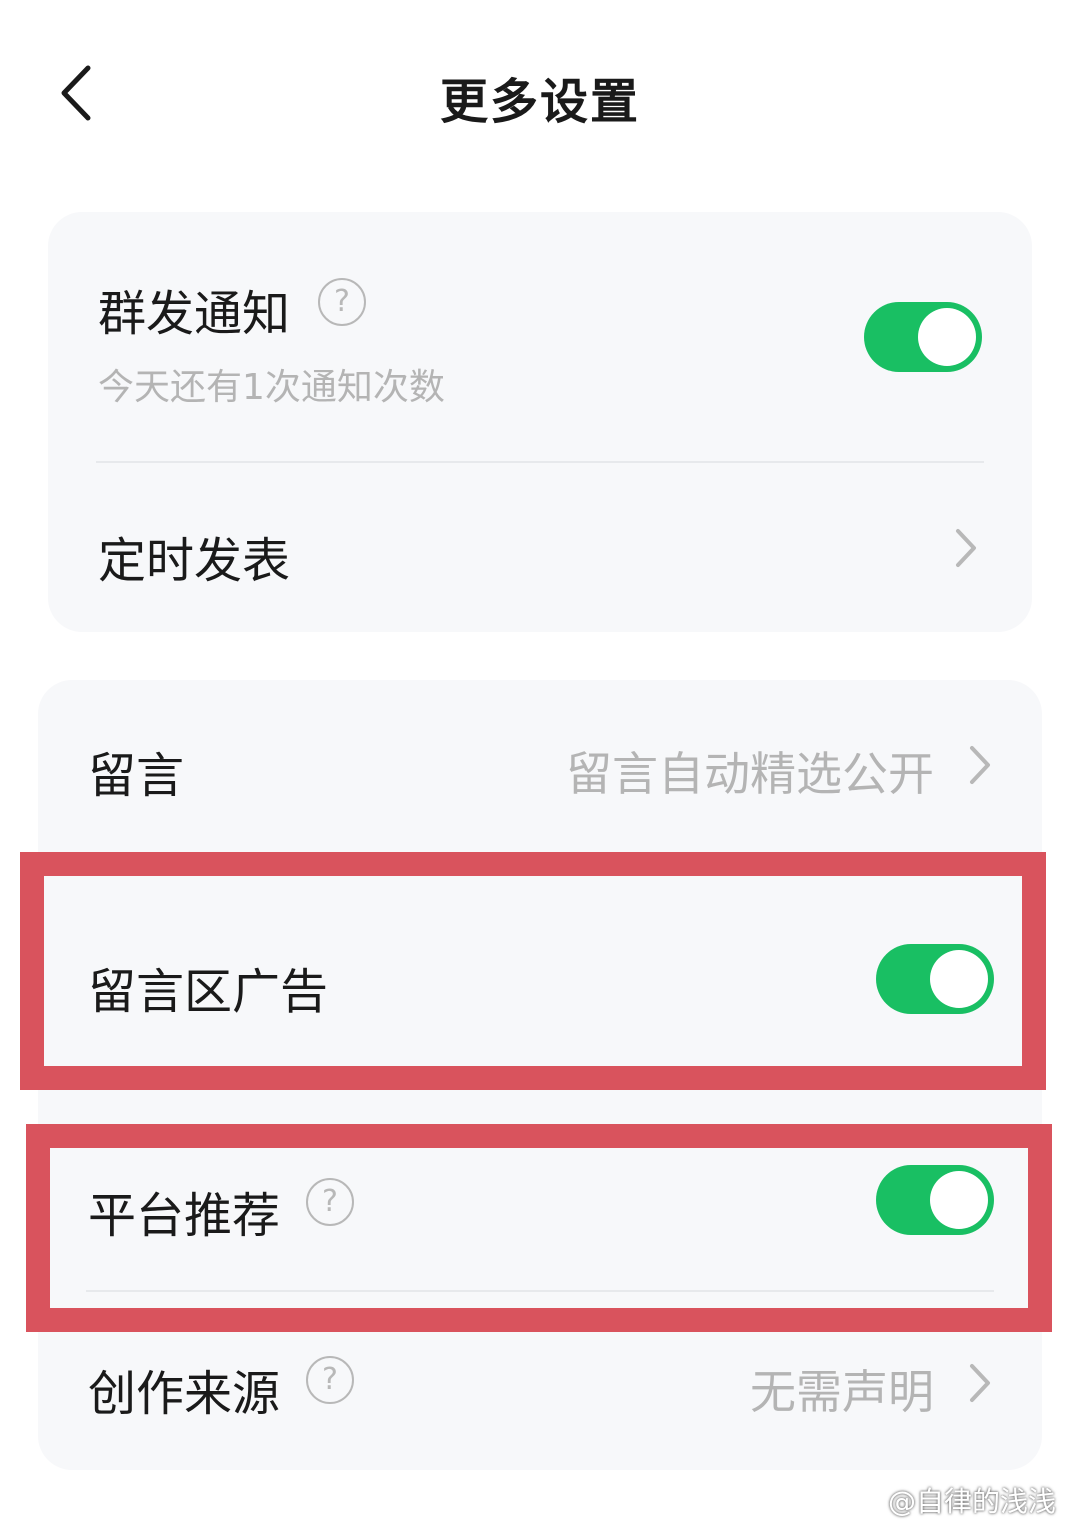 This screenshot has height=1540, width=1080. I want to click on comments-row: 留言 留言自动精选公开, so click(540, 765).